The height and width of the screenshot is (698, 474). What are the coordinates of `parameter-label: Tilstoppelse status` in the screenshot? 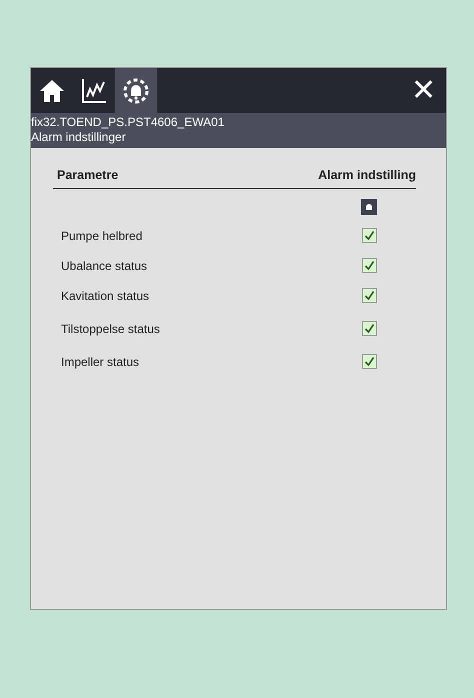 It's located at (111, 329).